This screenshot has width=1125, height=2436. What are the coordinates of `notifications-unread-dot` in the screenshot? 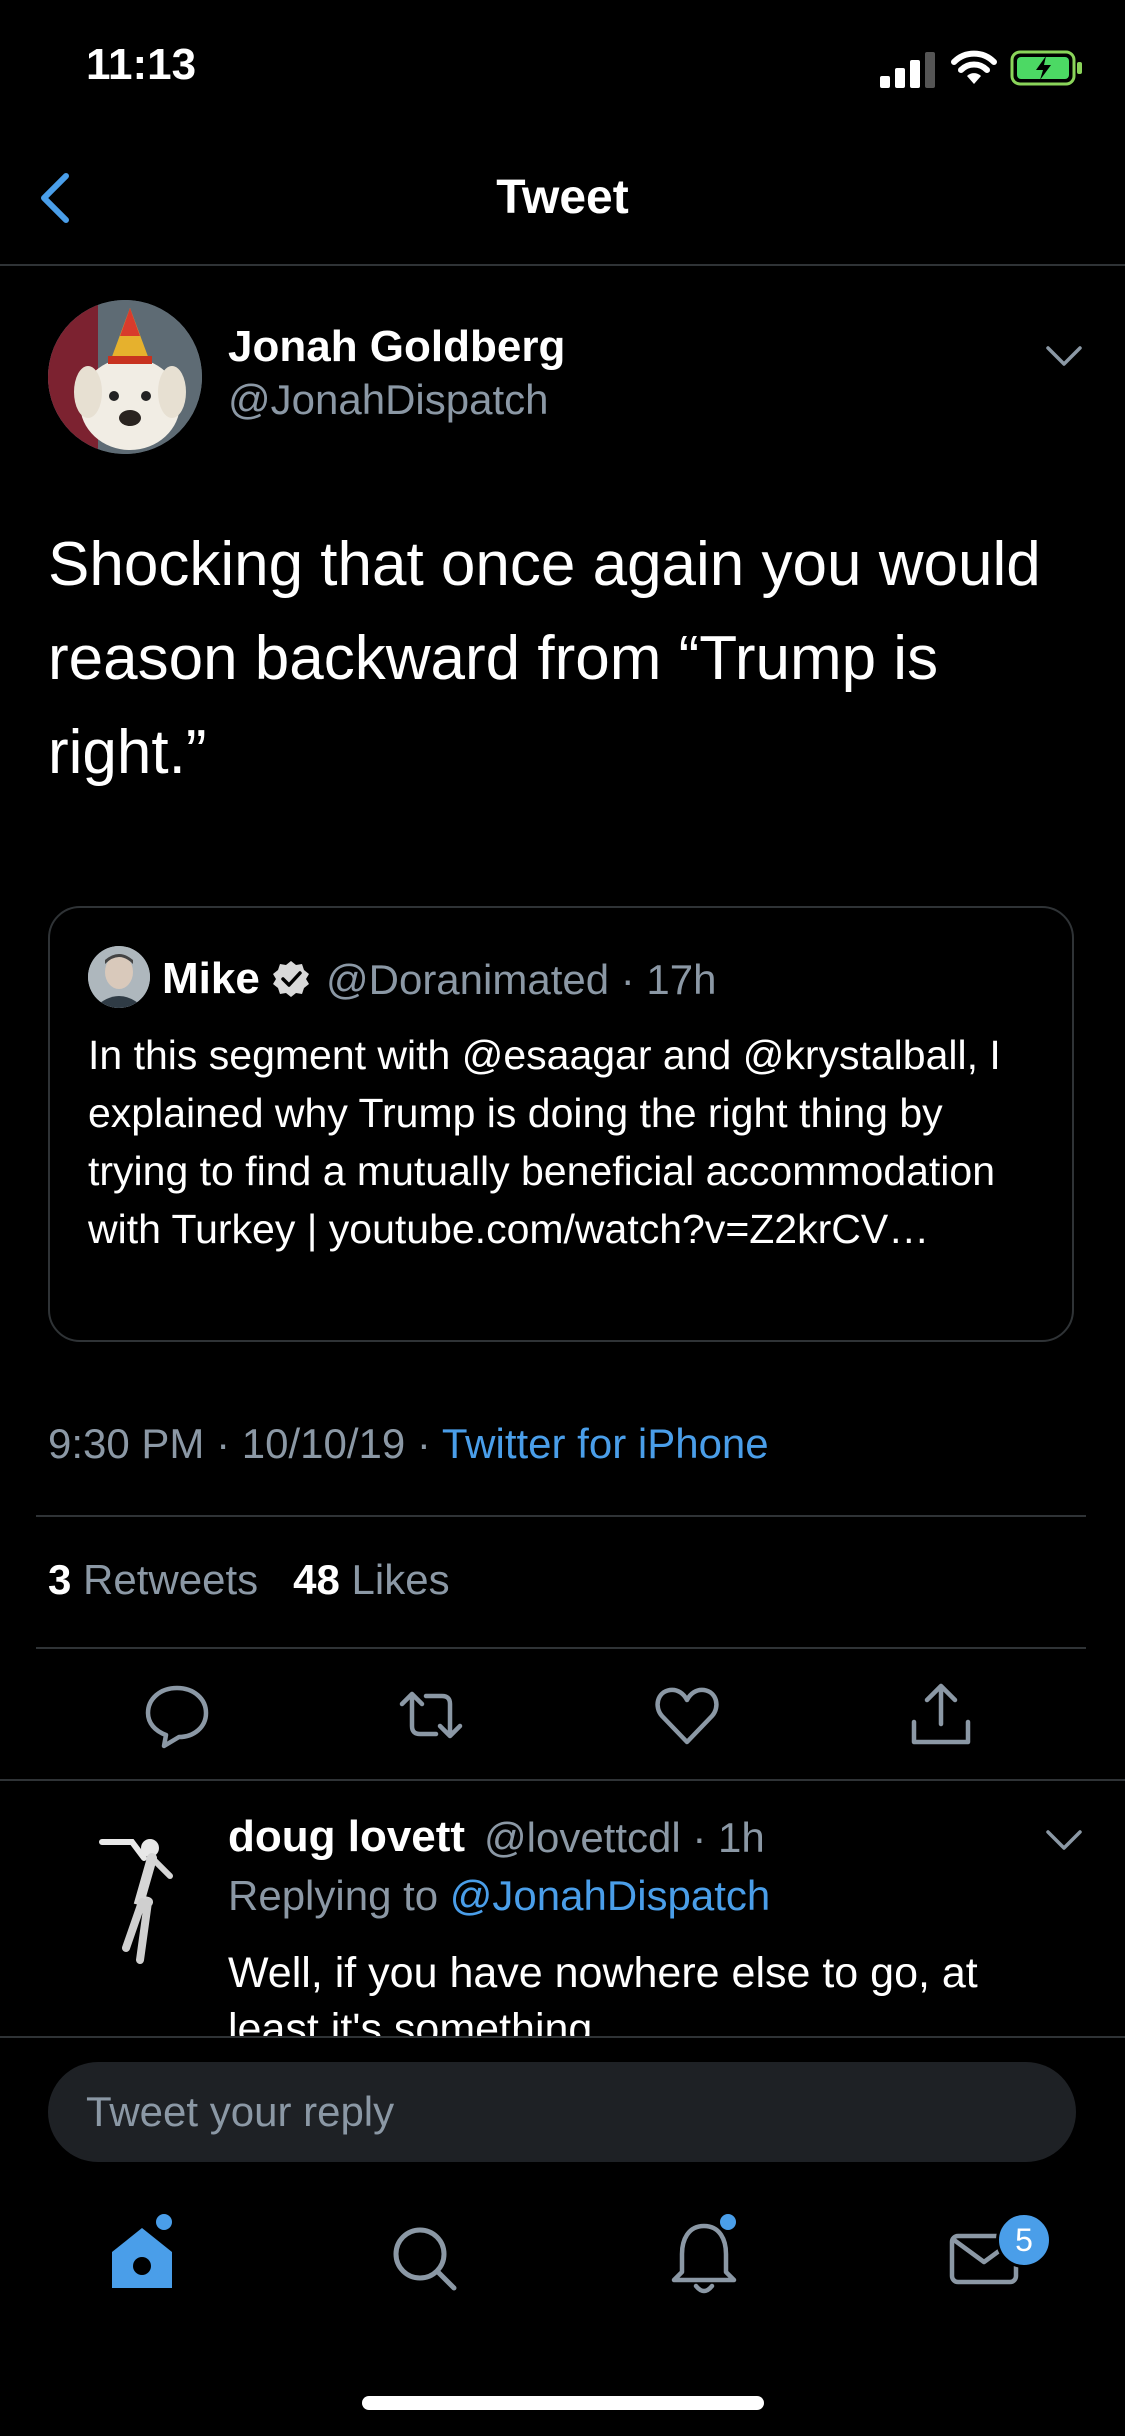 It's located at (728, 2222).